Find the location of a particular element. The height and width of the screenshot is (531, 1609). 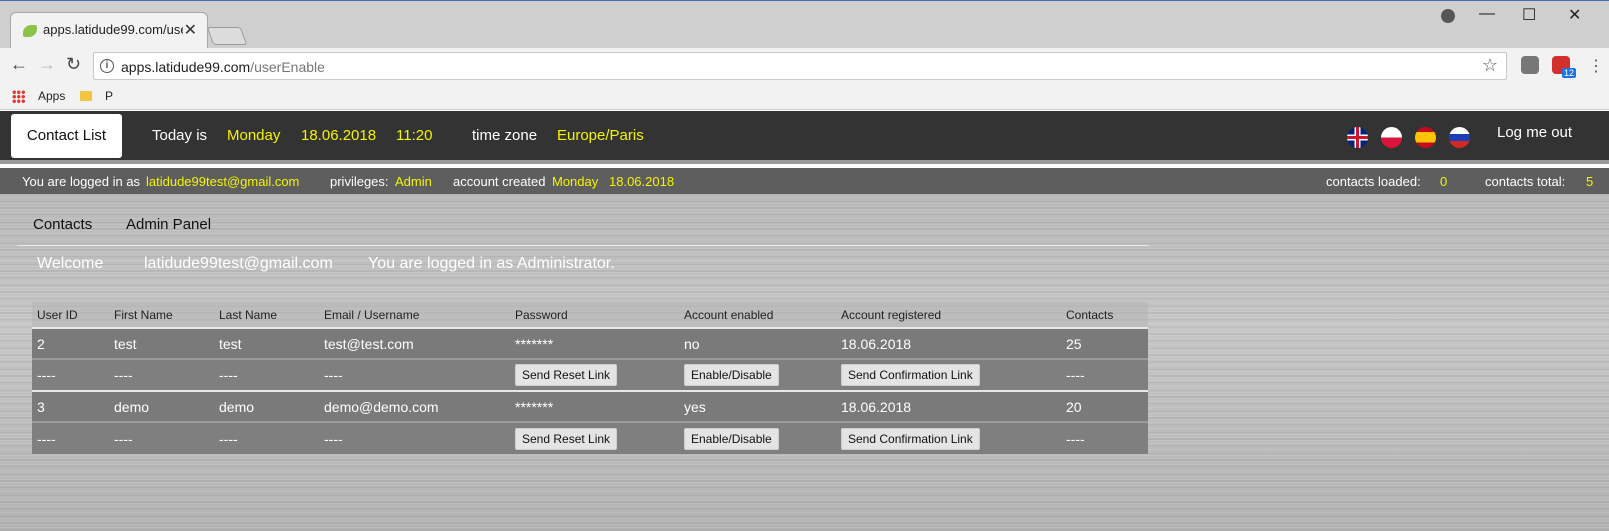

privileges-value: Admin is located at coordinates (413, 181).